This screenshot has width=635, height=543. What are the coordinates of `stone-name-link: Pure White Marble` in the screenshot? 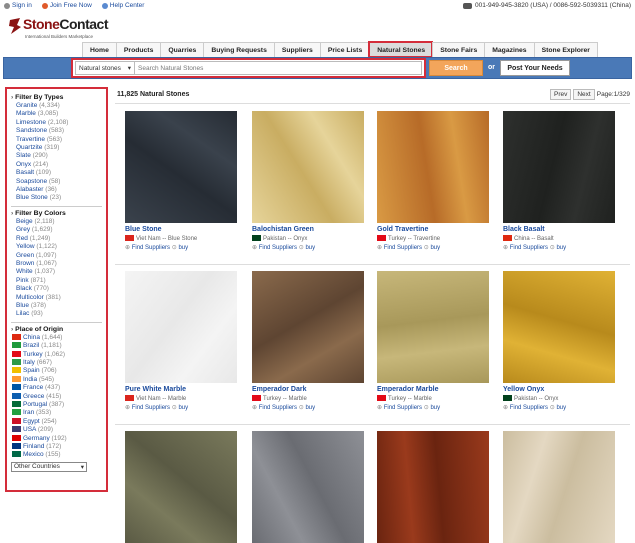 It's located at (181, 389).